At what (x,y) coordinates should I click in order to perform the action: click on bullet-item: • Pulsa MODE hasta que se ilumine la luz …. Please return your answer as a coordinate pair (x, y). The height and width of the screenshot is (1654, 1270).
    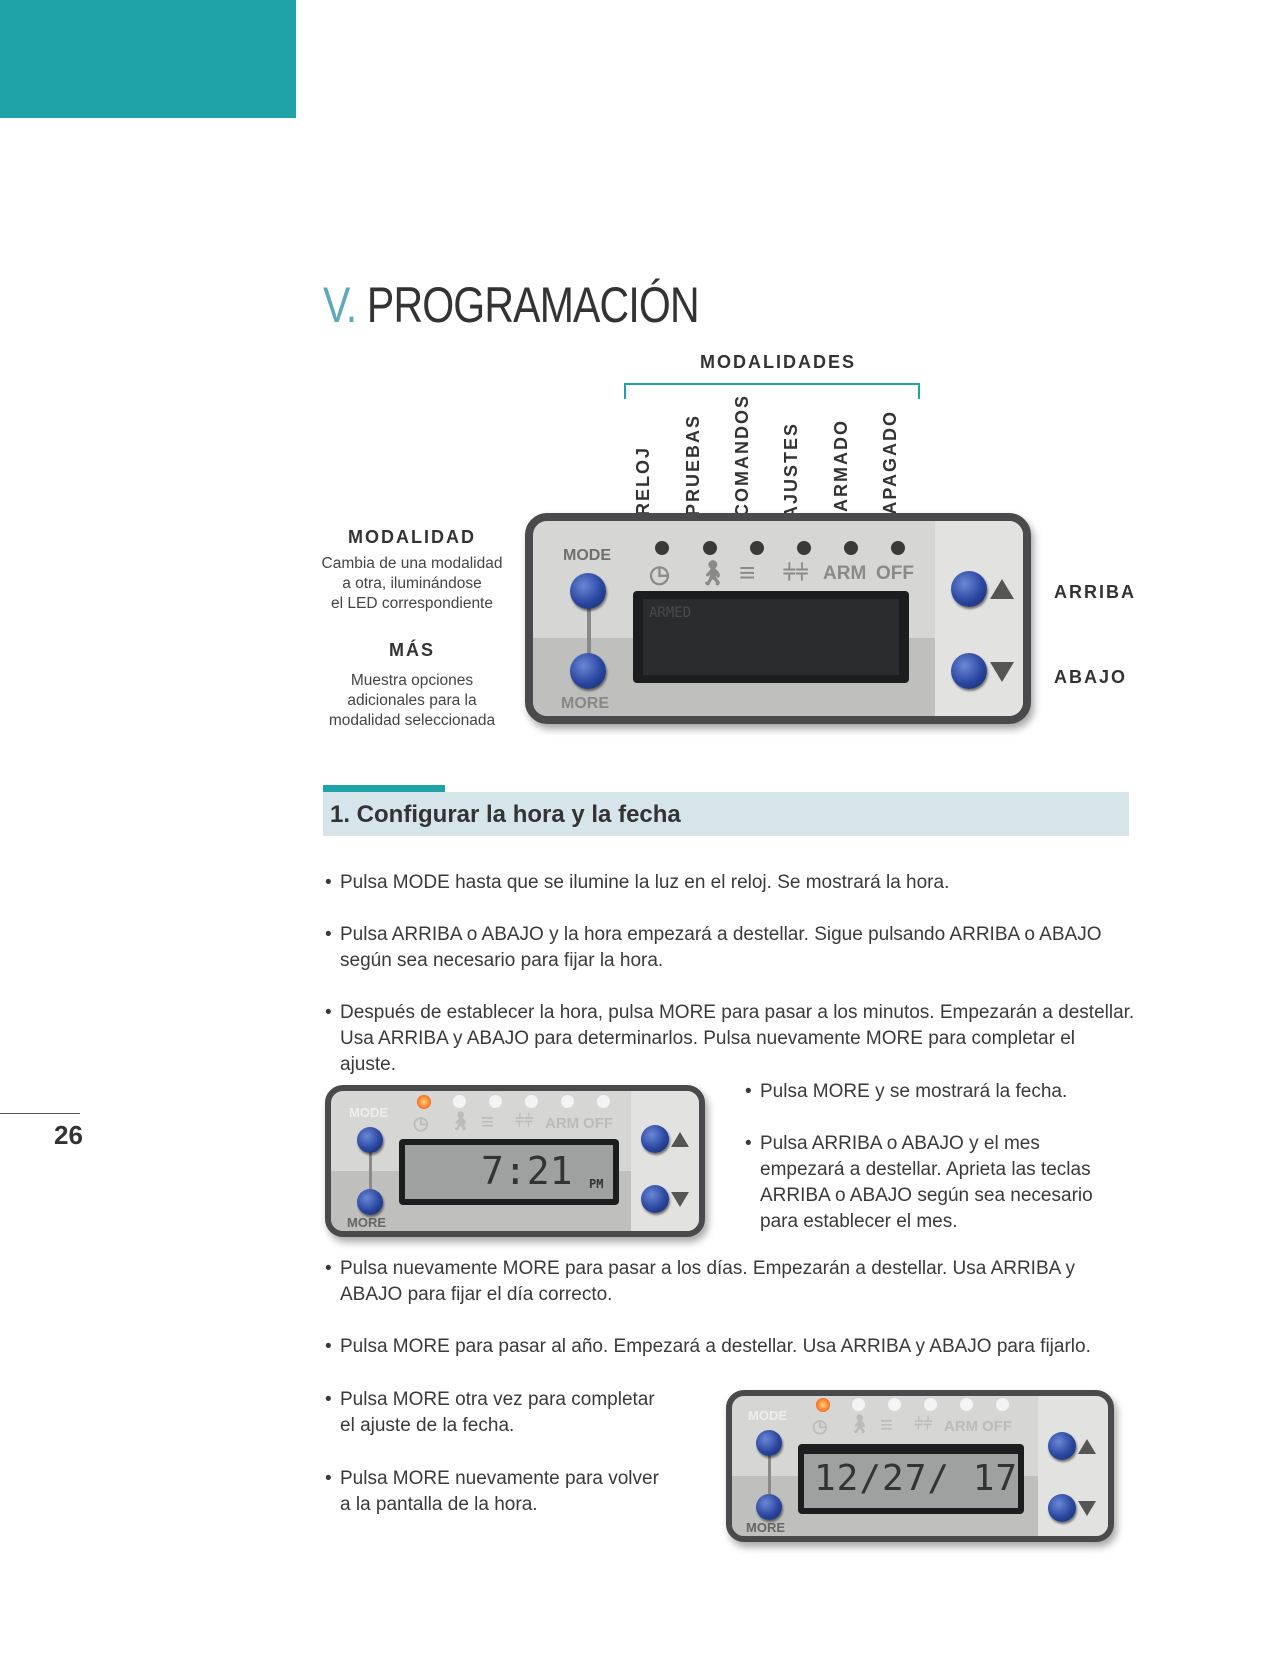
    Looking at the image, I should click on (637, 882).